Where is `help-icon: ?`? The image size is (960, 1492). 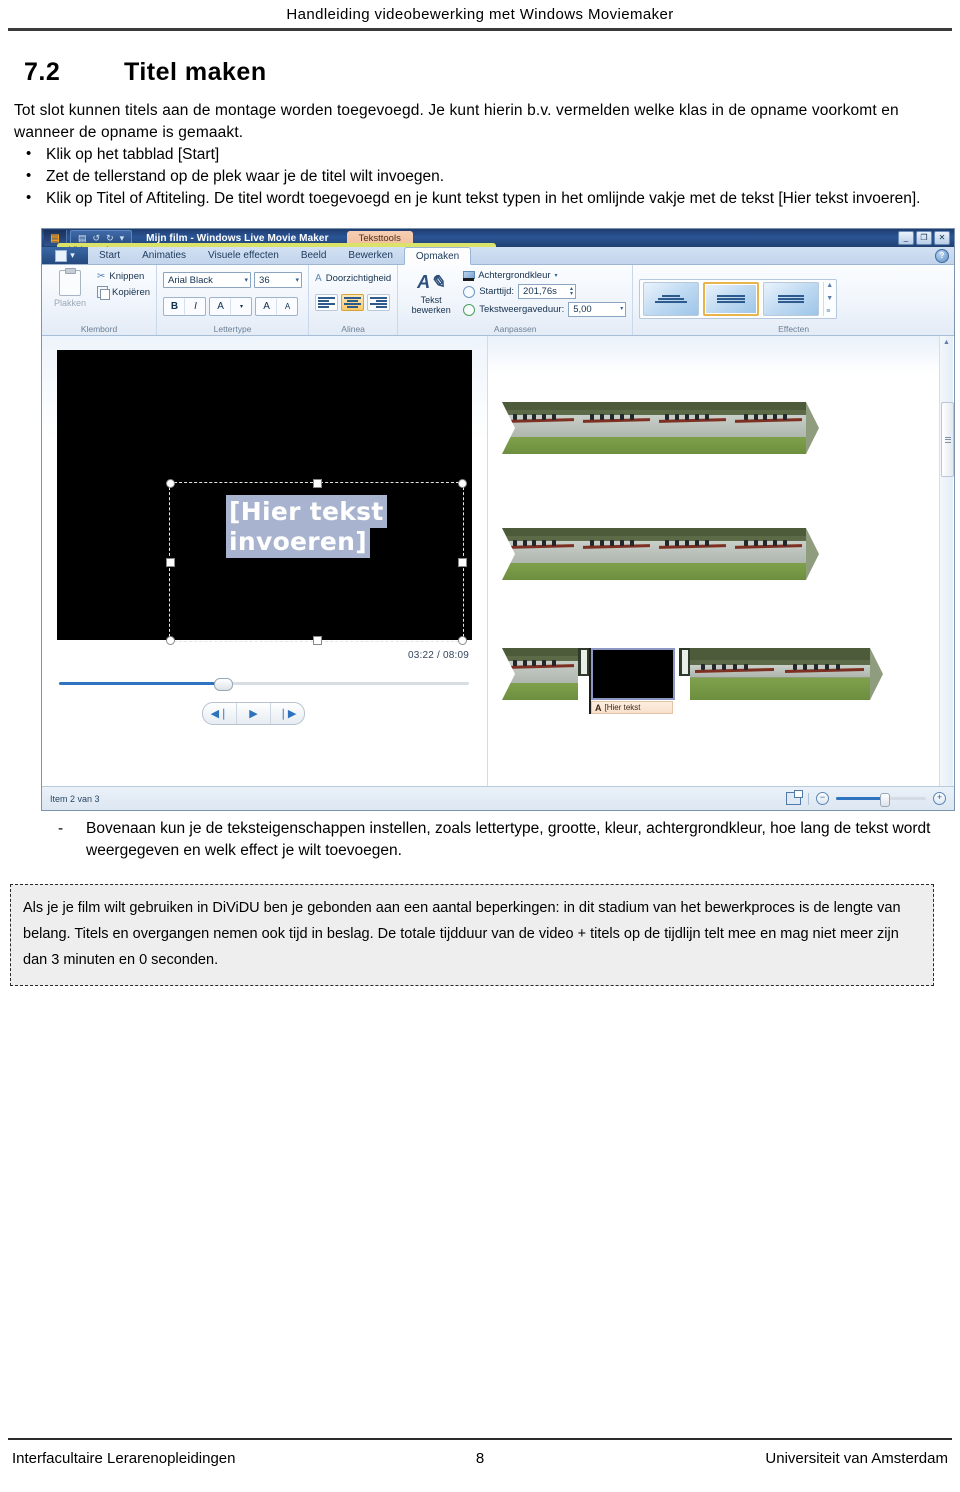
help-icon: ? is located at coordinates (942, 255).